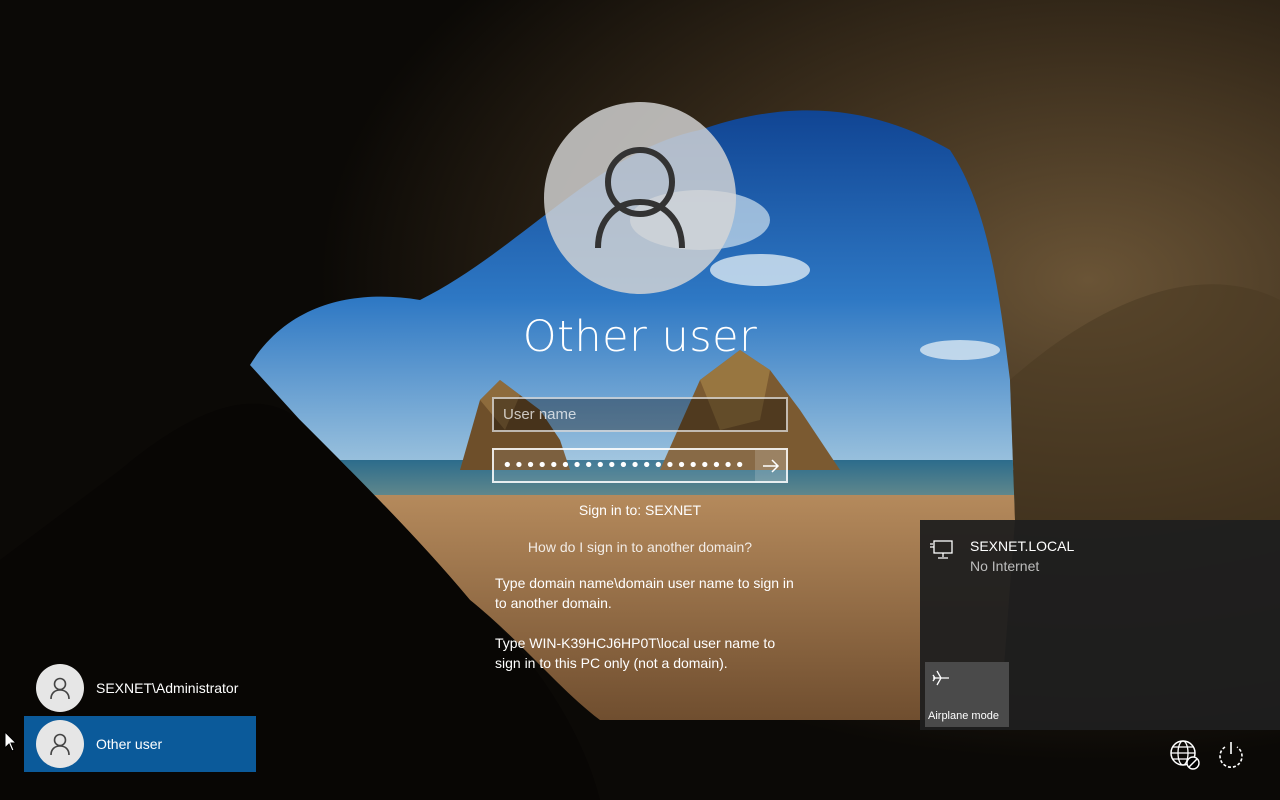  Describe the element at coordinates (963, 716) in the screenshot. I see `airplane-mode-label: Airplane mode` at that location.